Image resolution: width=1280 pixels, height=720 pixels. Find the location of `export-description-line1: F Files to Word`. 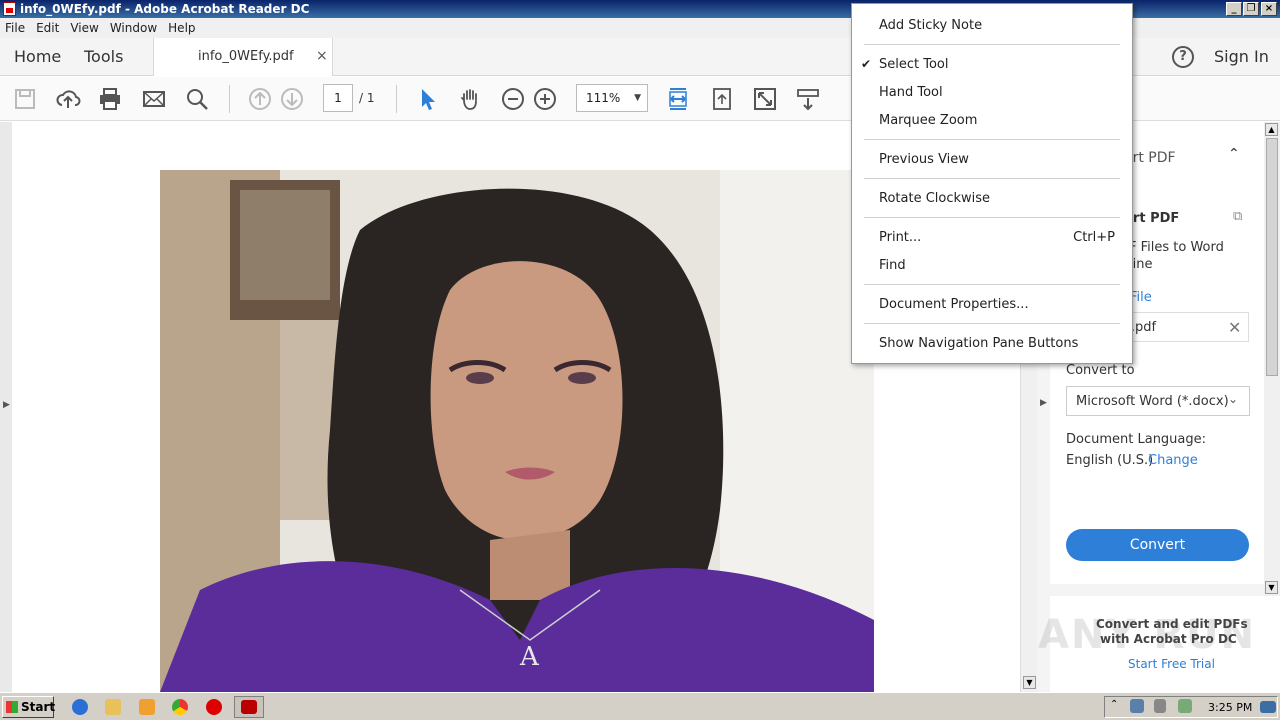

export-description-line1: F Files to Word is located at coordinates (1176, 247).